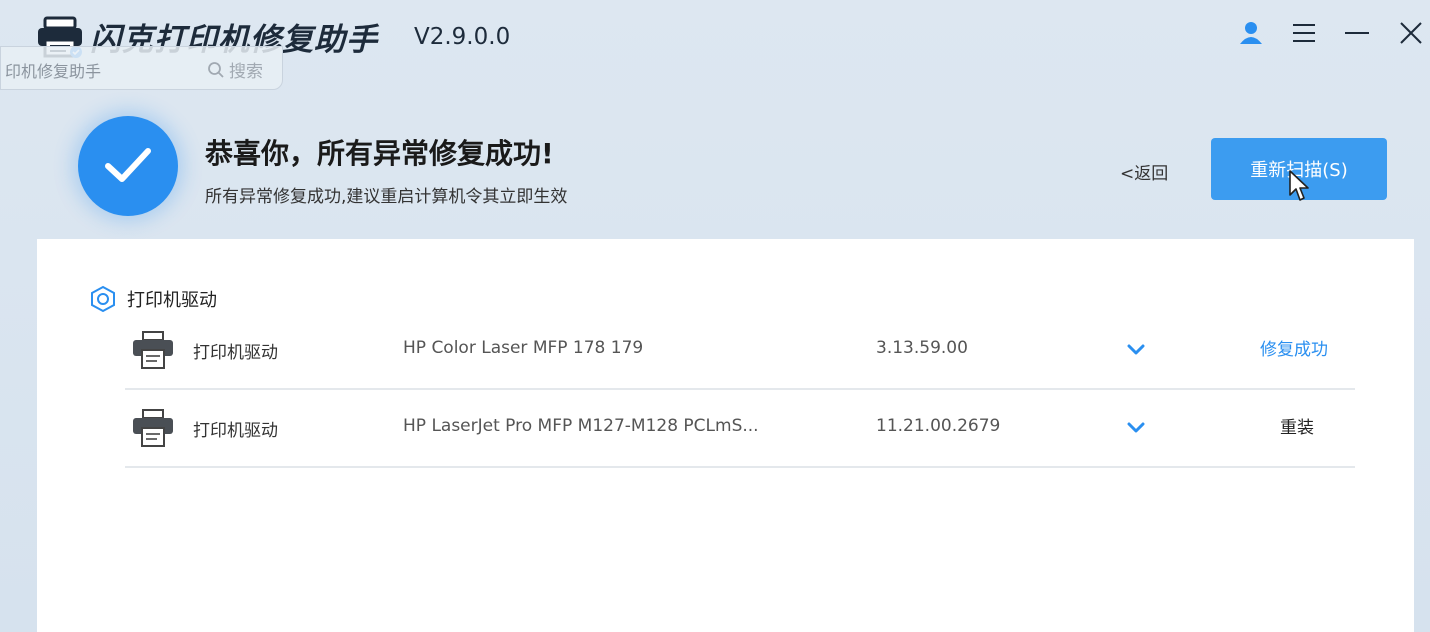 This screenshot has width=1430, height=632. I want to click on check-icon, so click(128, 165).